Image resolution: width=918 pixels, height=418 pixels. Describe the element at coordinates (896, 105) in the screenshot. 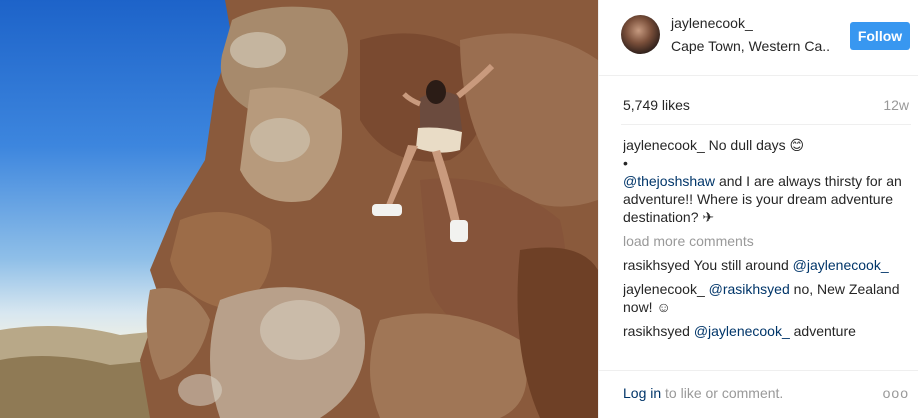

I see `post-age: 12w` at that location.